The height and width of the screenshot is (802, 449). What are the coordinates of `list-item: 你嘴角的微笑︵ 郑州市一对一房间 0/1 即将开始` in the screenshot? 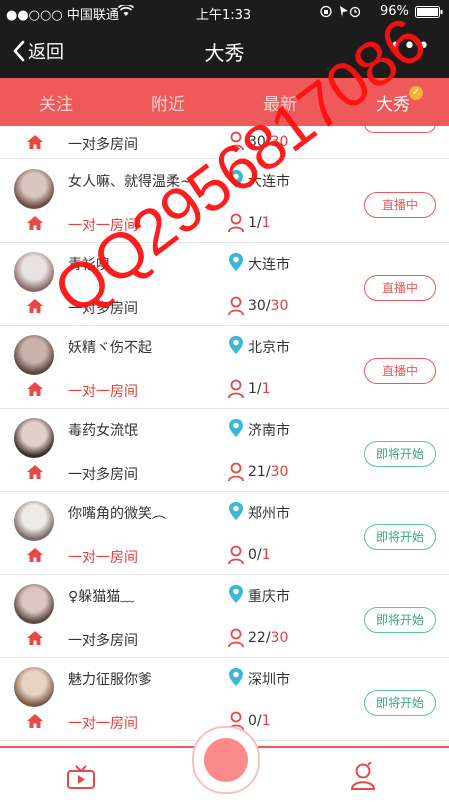 It's located at (224, 533).